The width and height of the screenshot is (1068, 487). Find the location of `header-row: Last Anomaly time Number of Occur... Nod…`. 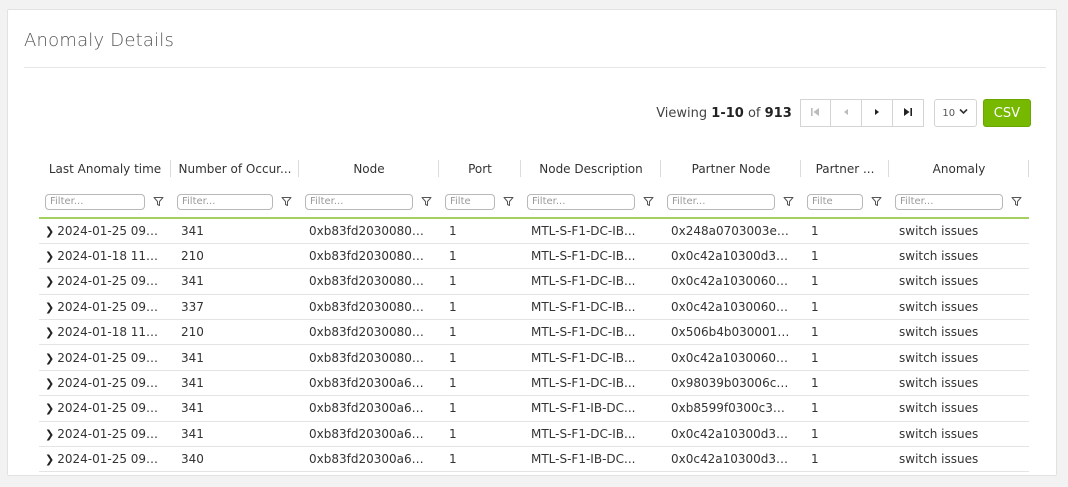

header-row: Last Anomaly time Number of Occur... Nod… is located at coordinates (534, 168).